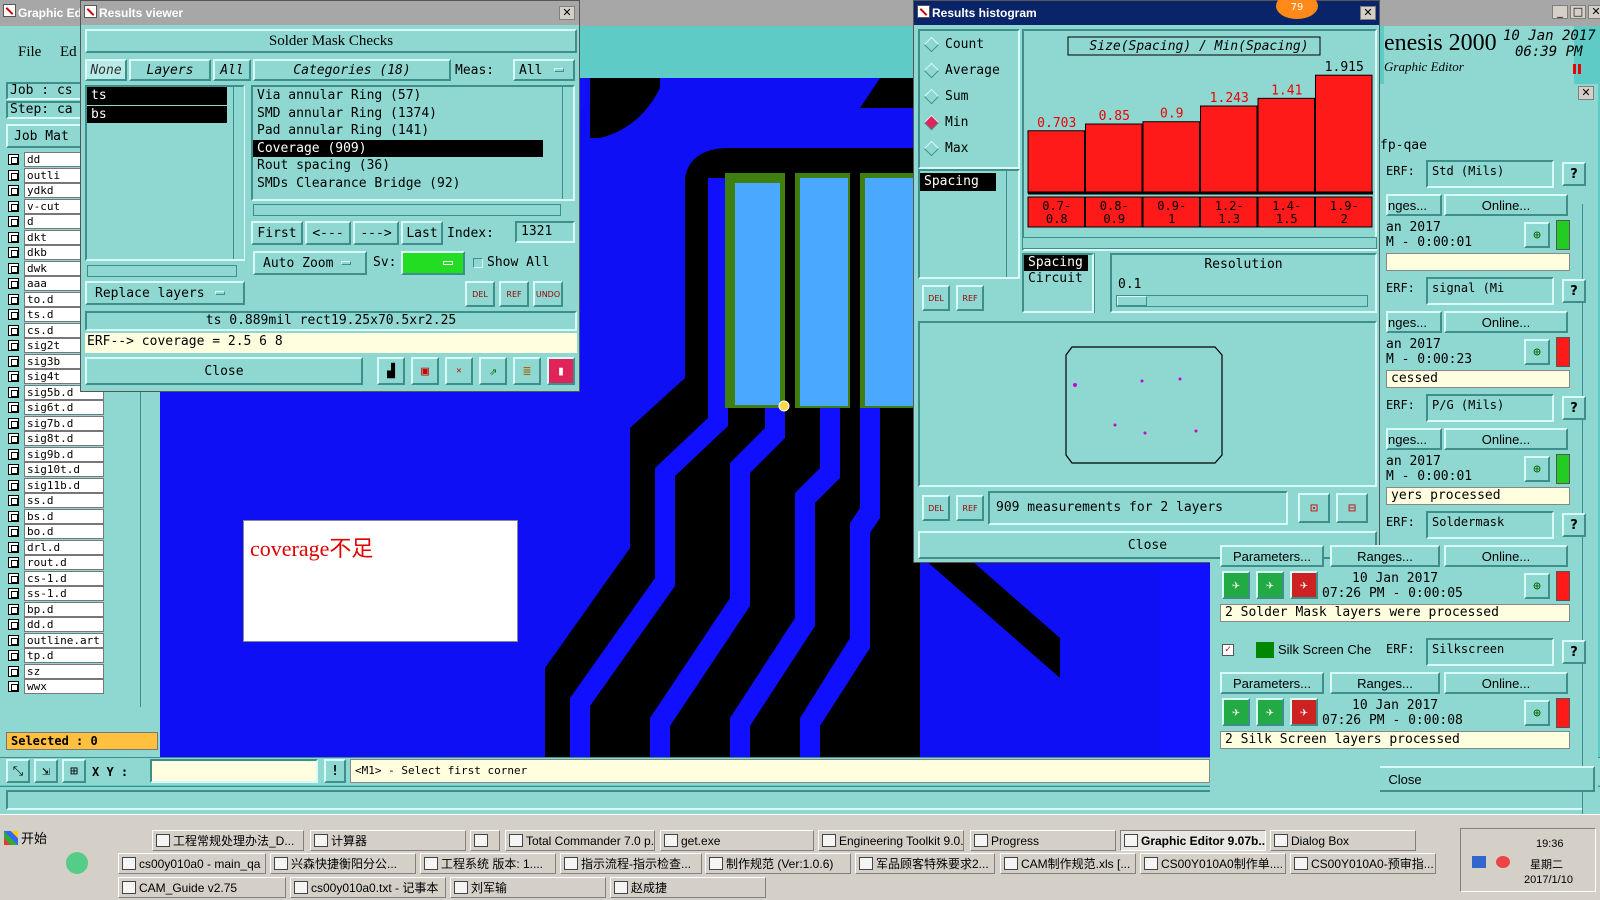 The image size is (1600, 900). Describe the element at coordinates (1012, 224) in the screenshot. I see `field-list-scrollbar` at that location.